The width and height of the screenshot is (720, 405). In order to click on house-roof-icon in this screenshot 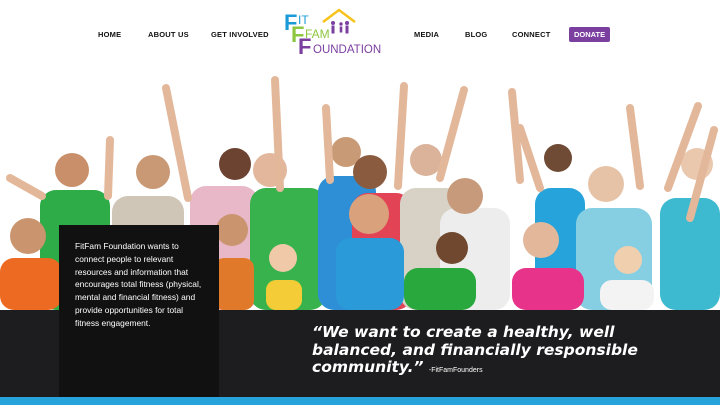, I will do `click(339, 15)`.